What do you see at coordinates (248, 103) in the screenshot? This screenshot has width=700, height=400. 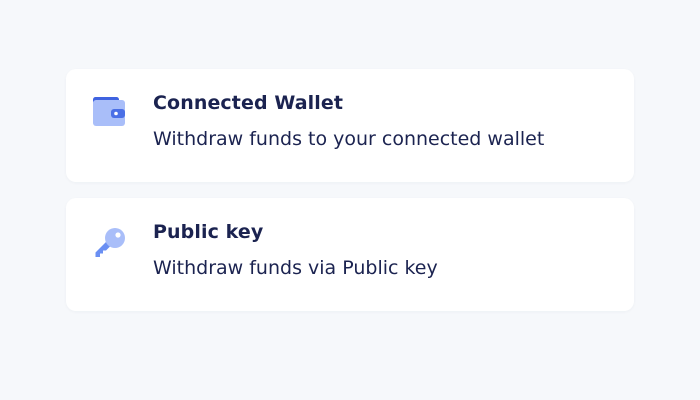 I see `option-title: Connected Wallet` at bounding box center [248, 103].